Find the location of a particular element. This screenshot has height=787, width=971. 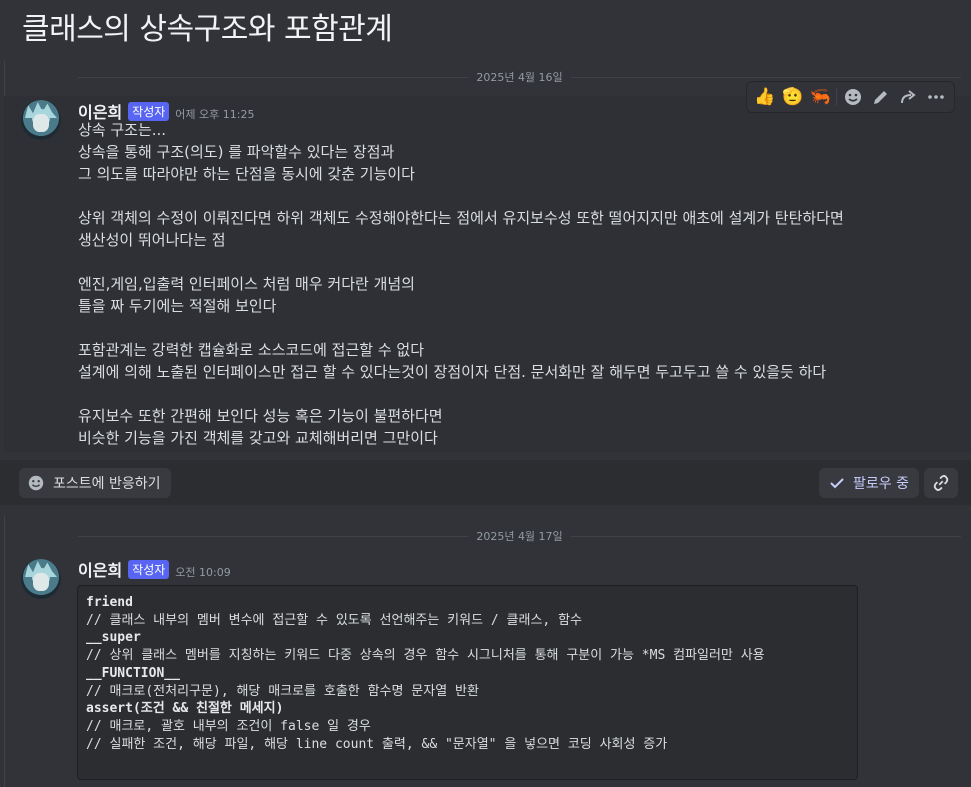

copy-link-button is located at coordinates (941, 483).